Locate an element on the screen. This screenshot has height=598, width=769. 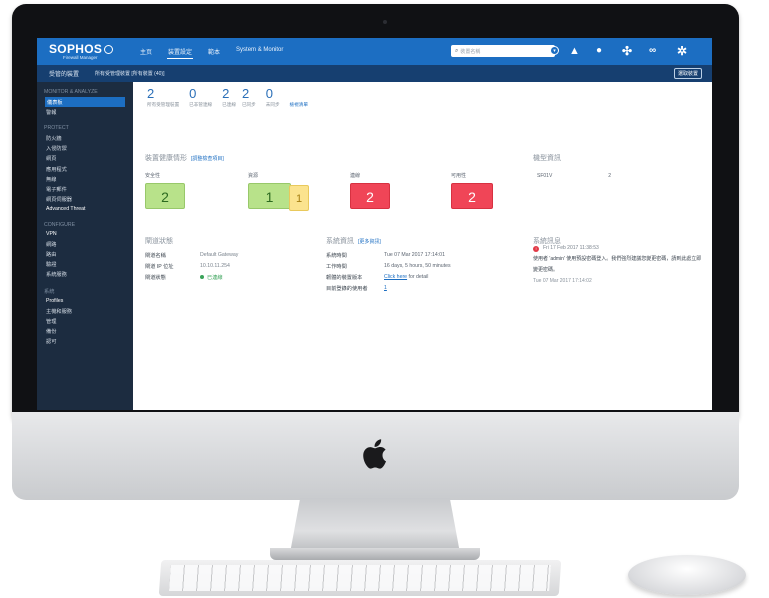
gateway-value: 10.10.11.254 is located at coordinates (215, 266).